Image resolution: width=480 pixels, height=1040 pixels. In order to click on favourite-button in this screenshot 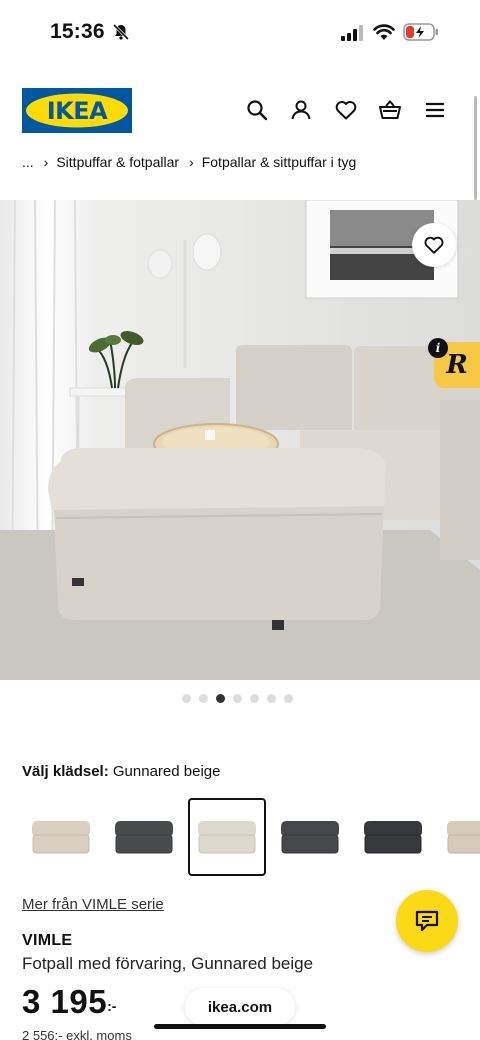, I will do `click(434, 245)`.